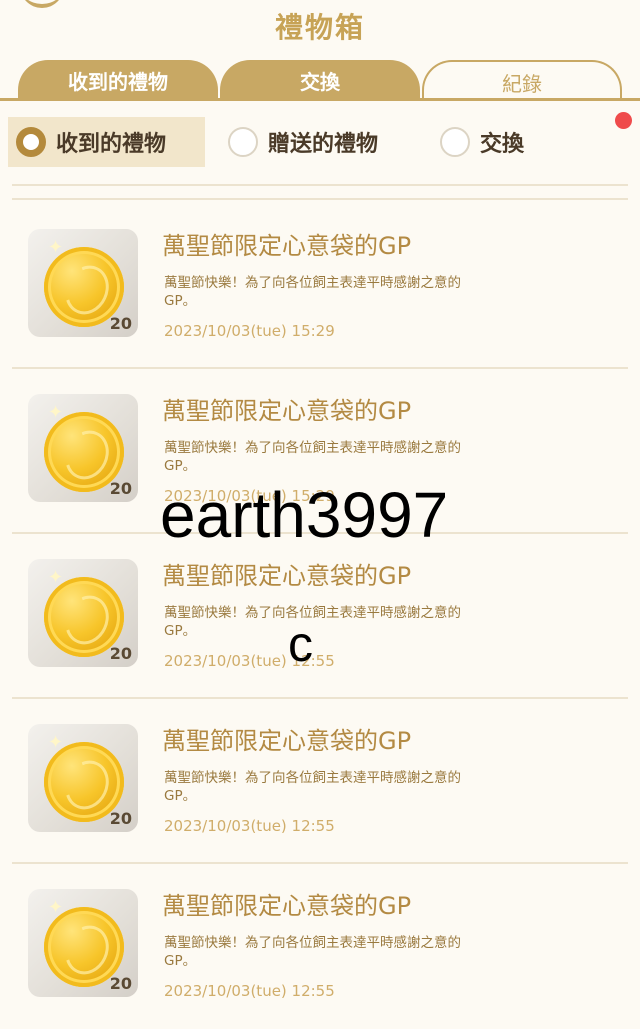 The height and width of the screenshot is (1029, 640). I want to click on filter-exchange: 交換, so click(482, 142).